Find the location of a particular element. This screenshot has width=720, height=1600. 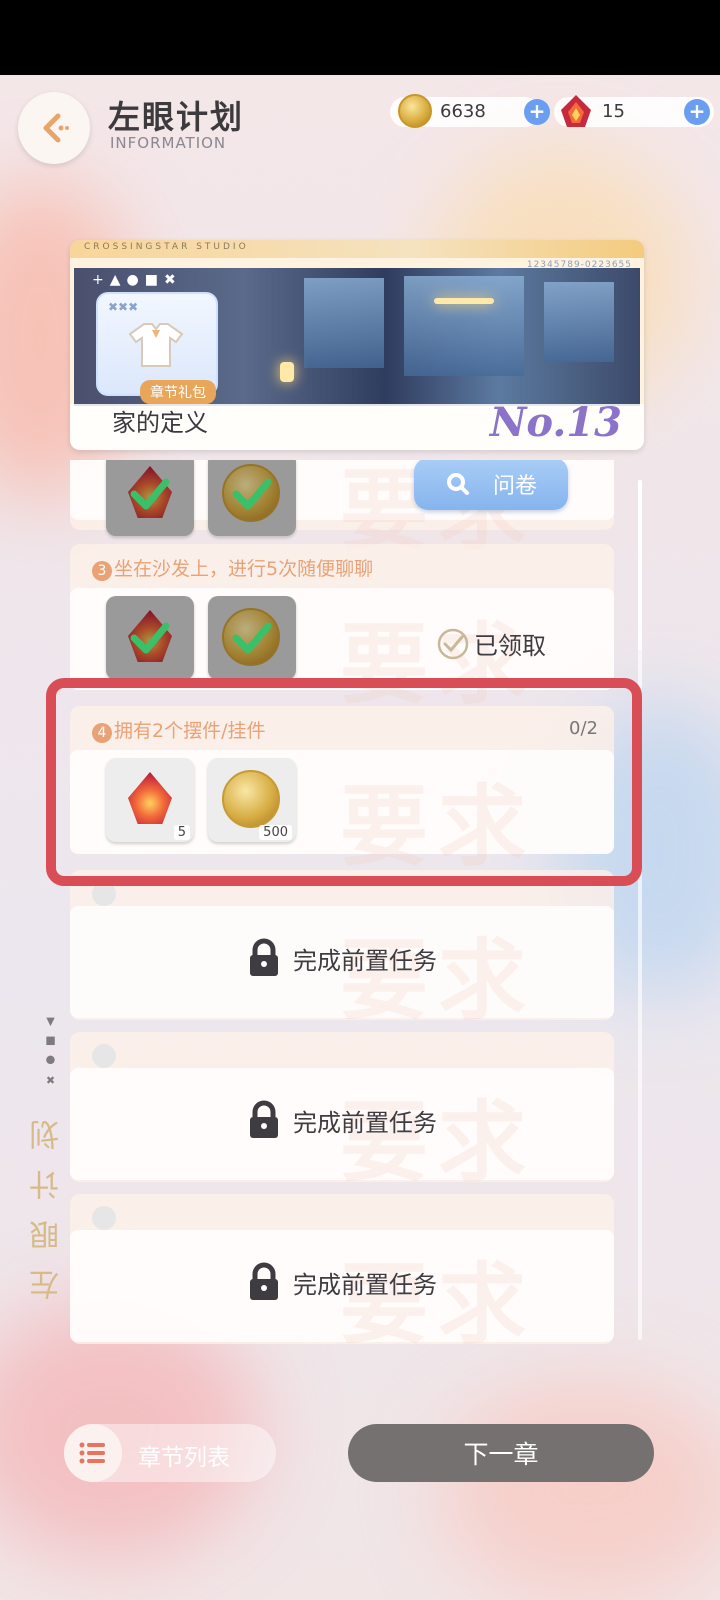

back-arrow-icon is located at coordinates (56, 128).